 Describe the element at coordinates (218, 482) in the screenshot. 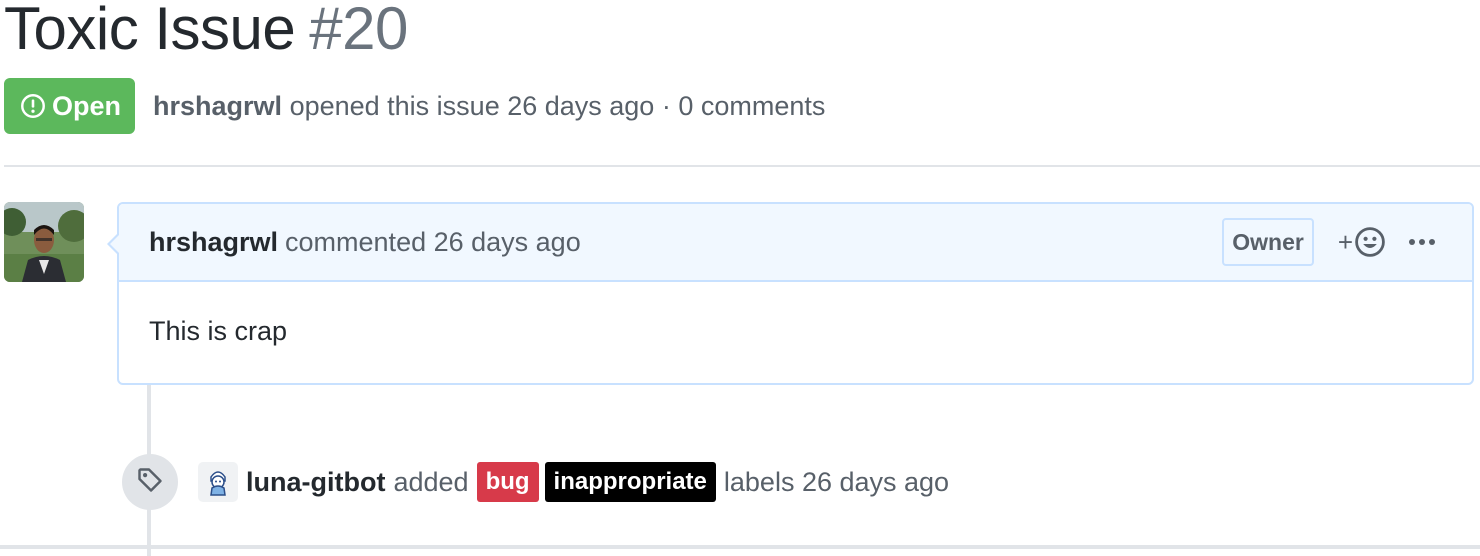

I see `bot-avatar` at that location.